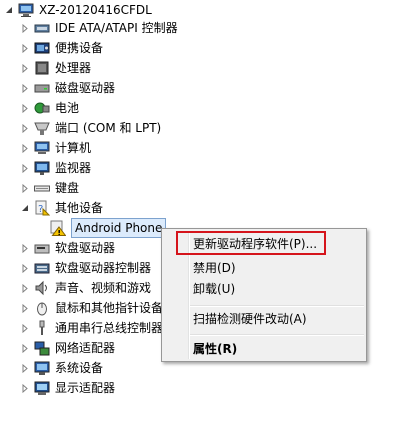 This screenshot has width=410, height=422. I want to click on tree-item-sound-video-game: 声音、视频和游戏, so click(85, 288).